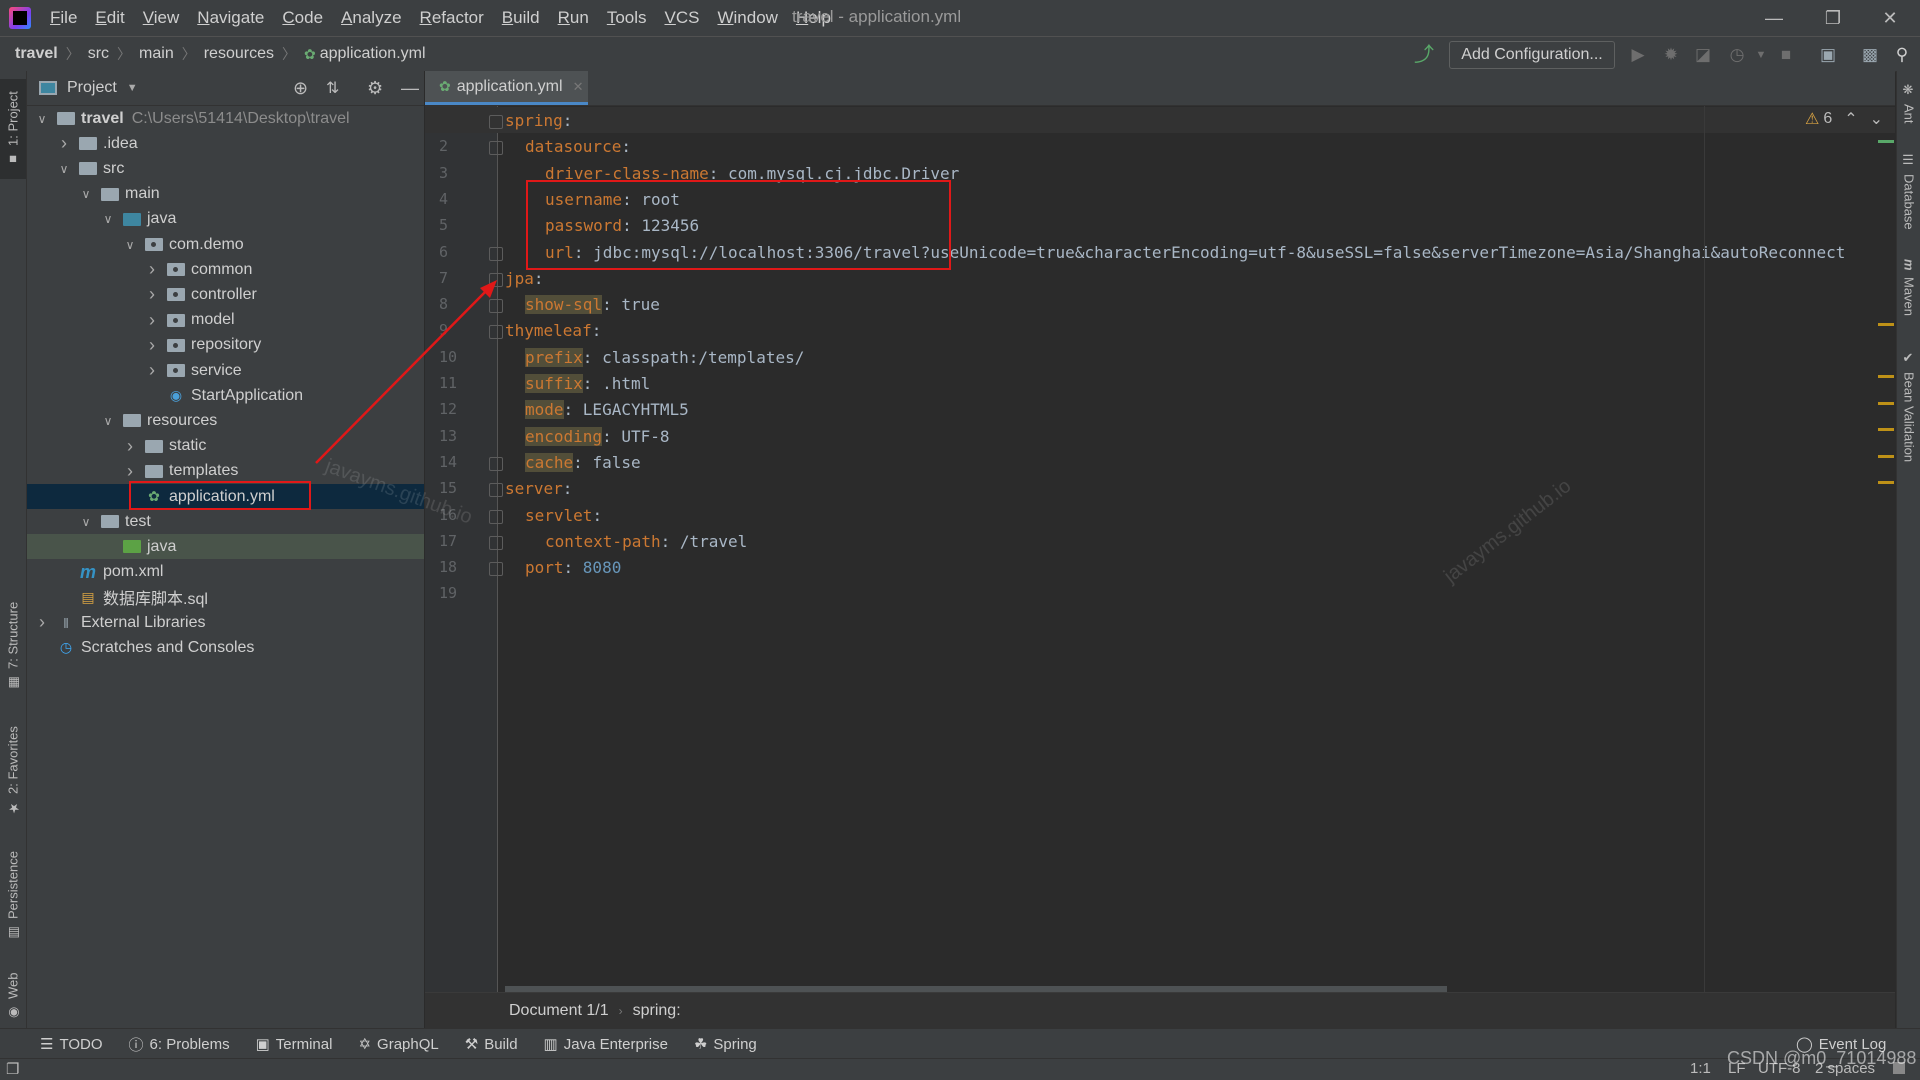 Image resolution: width=1920 pixels, height=1080 pixels. What do you see at coordinates (371, 18) in the screenshot?
I see `menu-analyze: Analyze` at bounding box center [371, 18].